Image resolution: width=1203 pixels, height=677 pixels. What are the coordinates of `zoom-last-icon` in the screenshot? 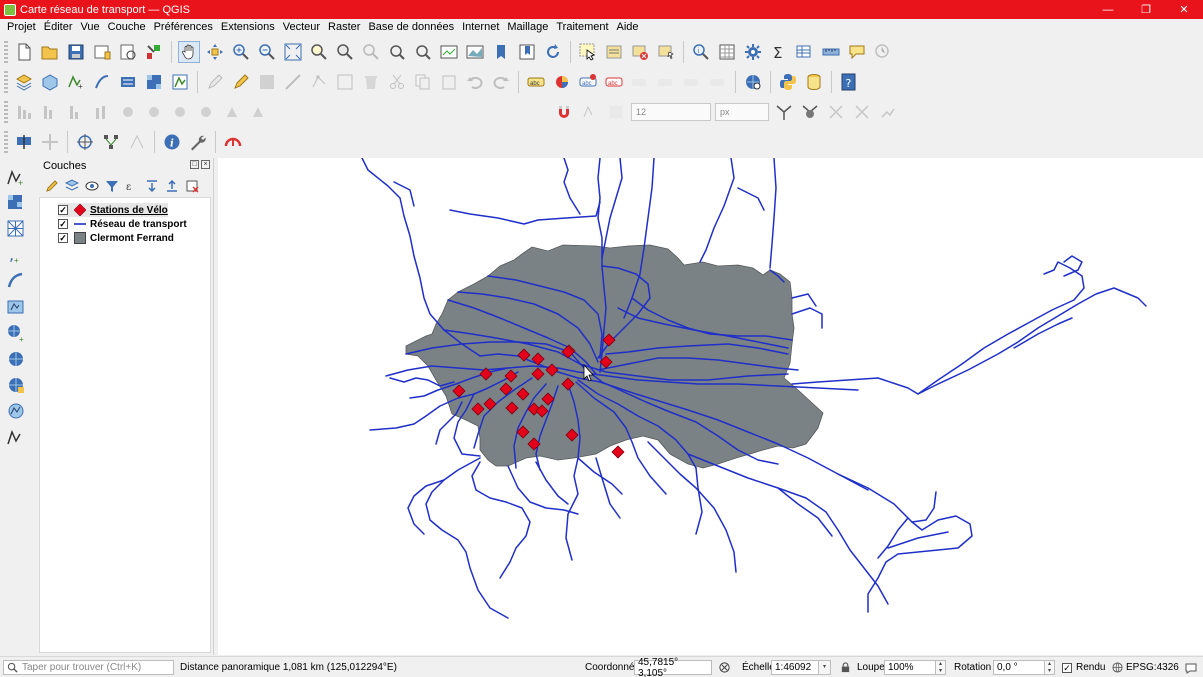 It's located at (397, 52).